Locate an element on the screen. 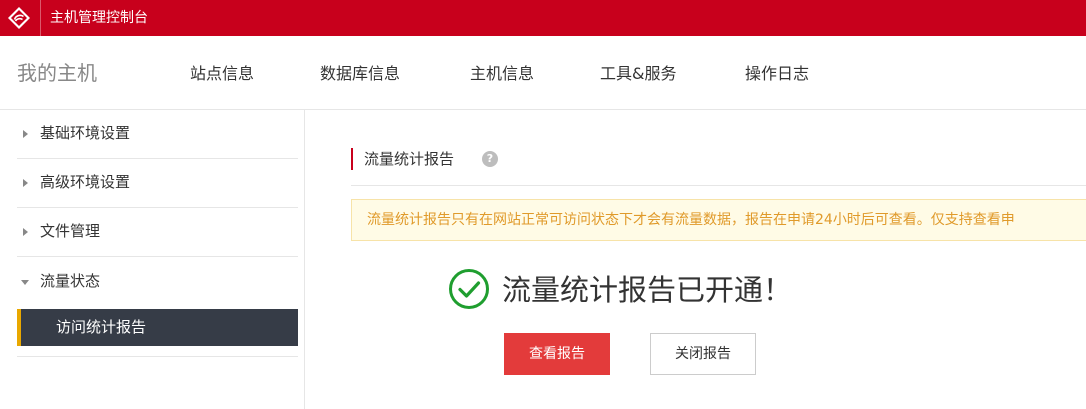 The image size is (1086, 409). sidebar-subitem-visit-report: 访问统计报告 is located at coordinates (157, 327).